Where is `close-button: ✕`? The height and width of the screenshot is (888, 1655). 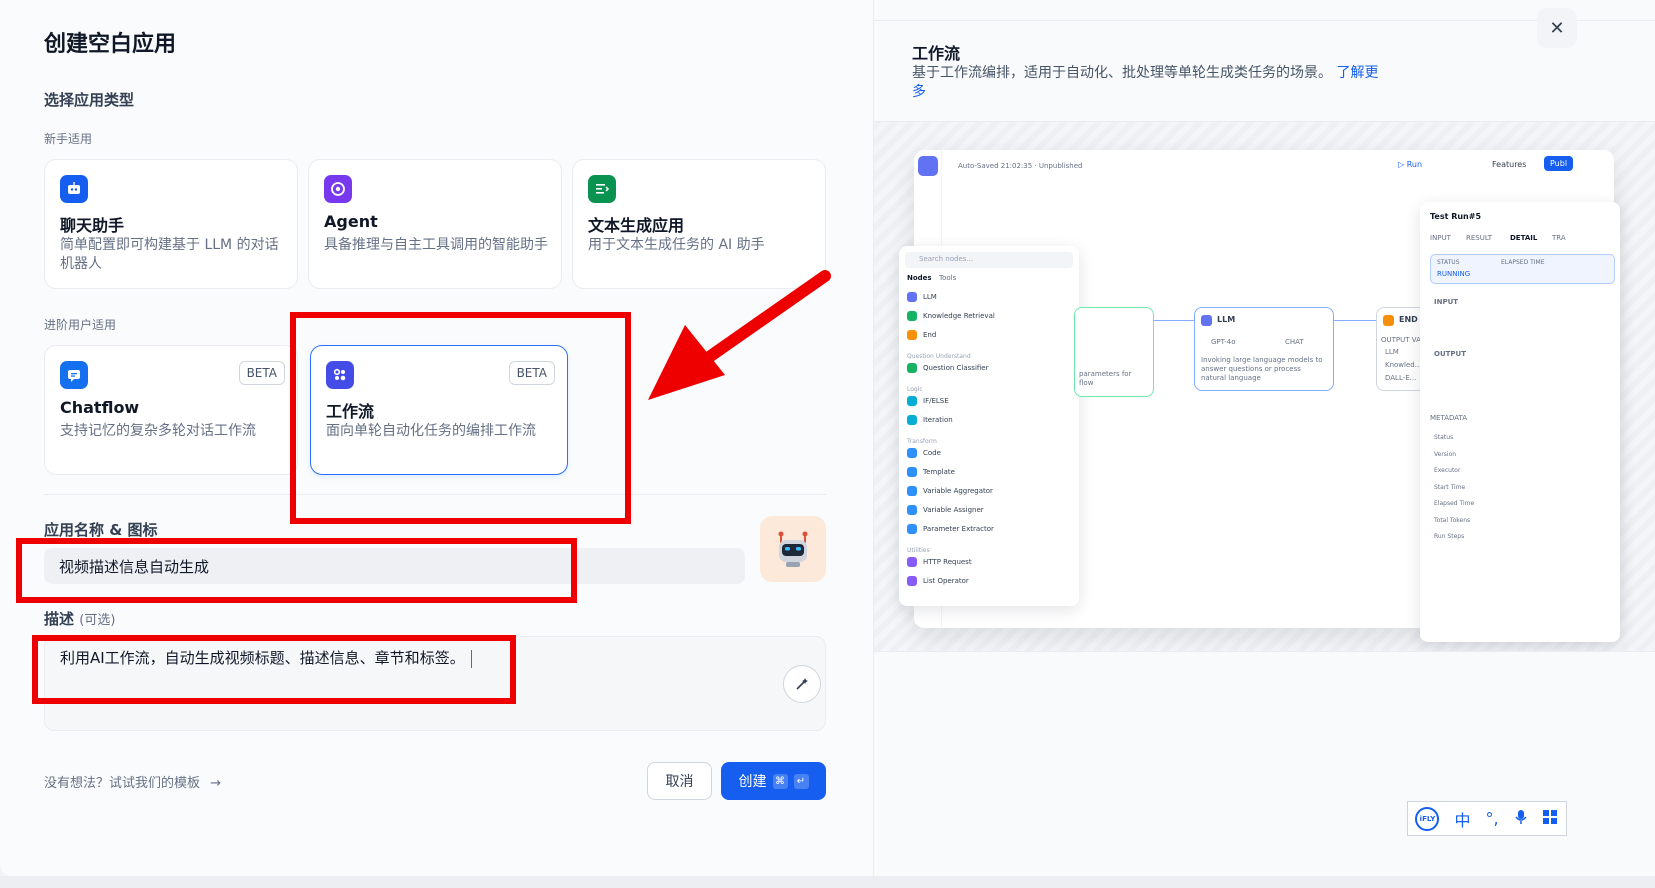 close-button: ✕ is located at coordinates (1557, 28).